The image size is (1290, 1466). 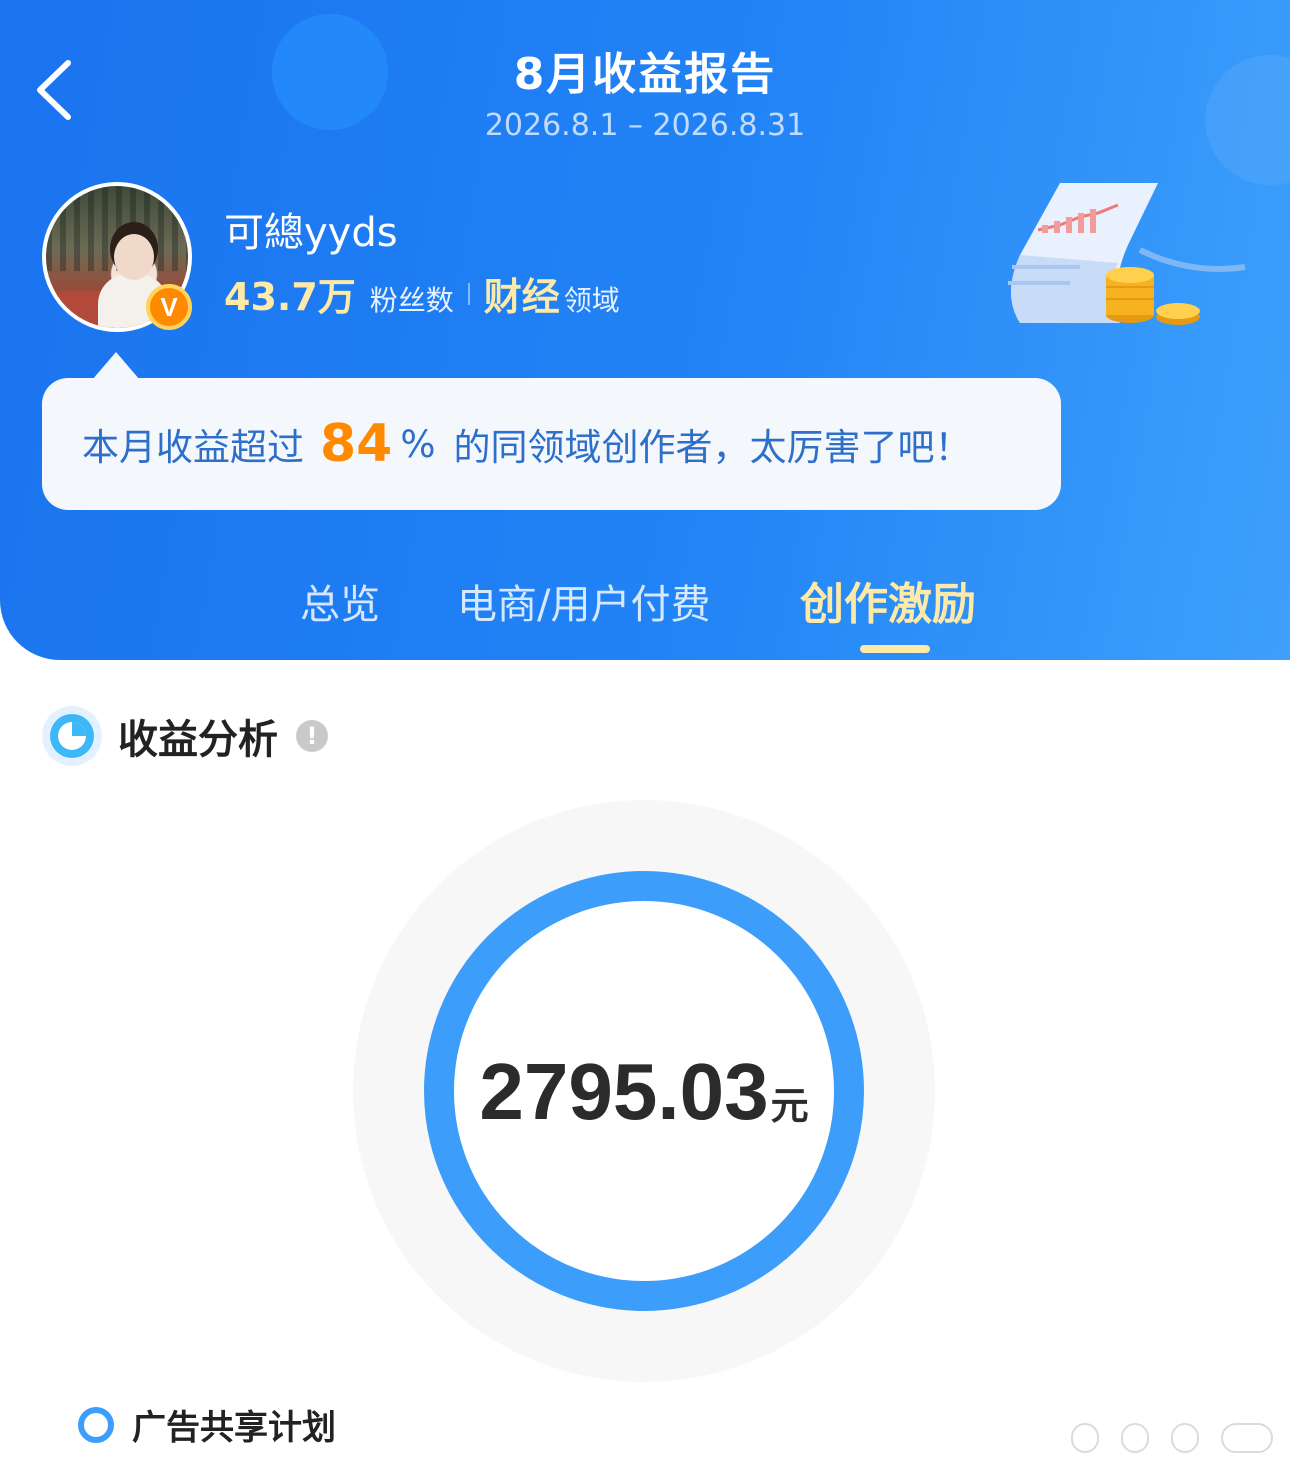 I want to click on section-title: 收益分析, so click(x=198, y=740).